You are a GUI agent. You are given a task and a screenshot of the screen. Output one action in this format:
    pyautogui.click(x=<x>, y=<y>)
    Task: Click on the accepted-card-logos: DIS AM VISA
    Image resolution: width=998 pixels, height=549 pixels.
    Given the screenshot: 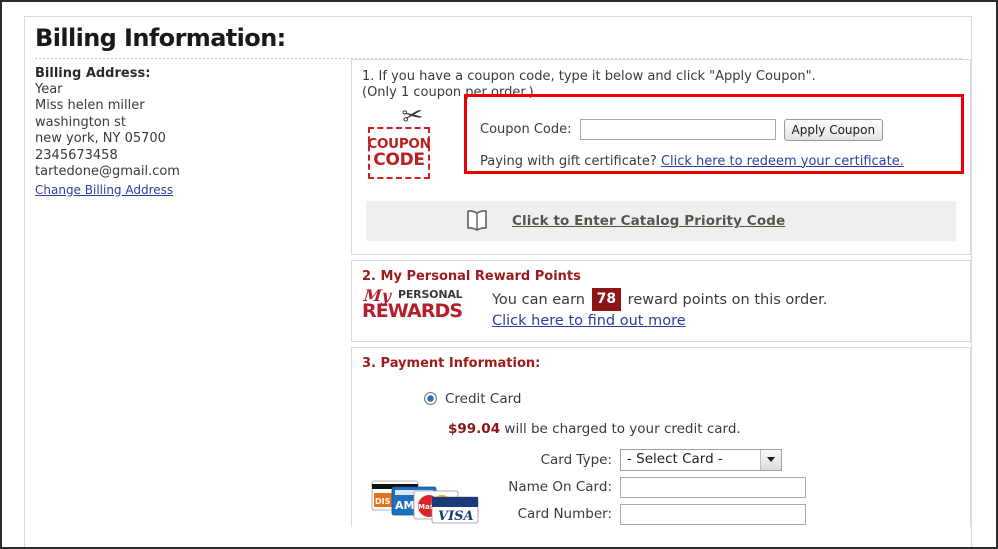 What is the action you would take?
    pyautogui.click(x=429, y=500)
    